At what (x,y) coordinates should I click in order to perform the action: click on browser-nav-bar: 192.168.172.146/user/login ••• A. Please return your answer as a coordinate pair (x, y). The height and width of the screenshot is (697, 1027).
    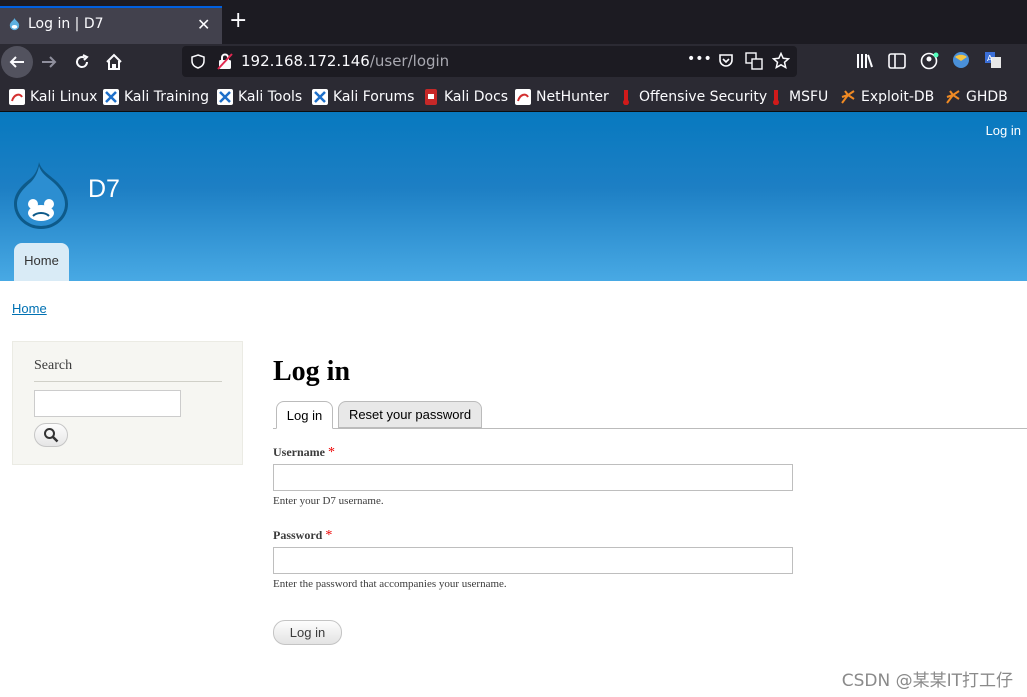
    Looking at the image, I should click on (513, 62).